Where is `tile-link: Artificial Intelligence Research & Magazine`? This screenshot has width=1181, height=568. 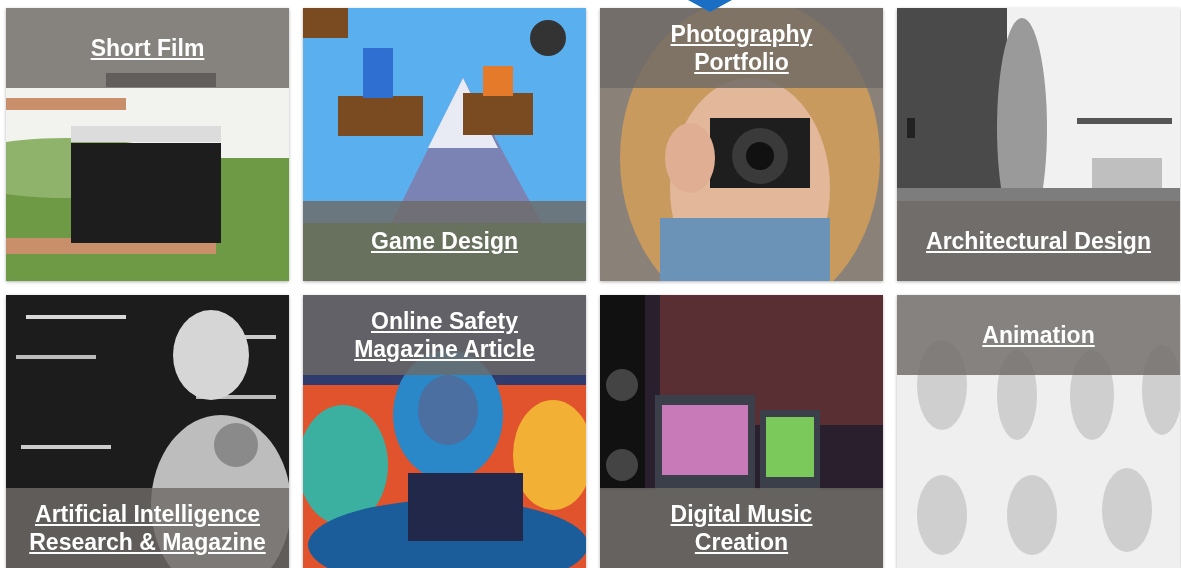 tile-link: Artificial Intelligence Research & Magazine is located at coordinates (147, 528).